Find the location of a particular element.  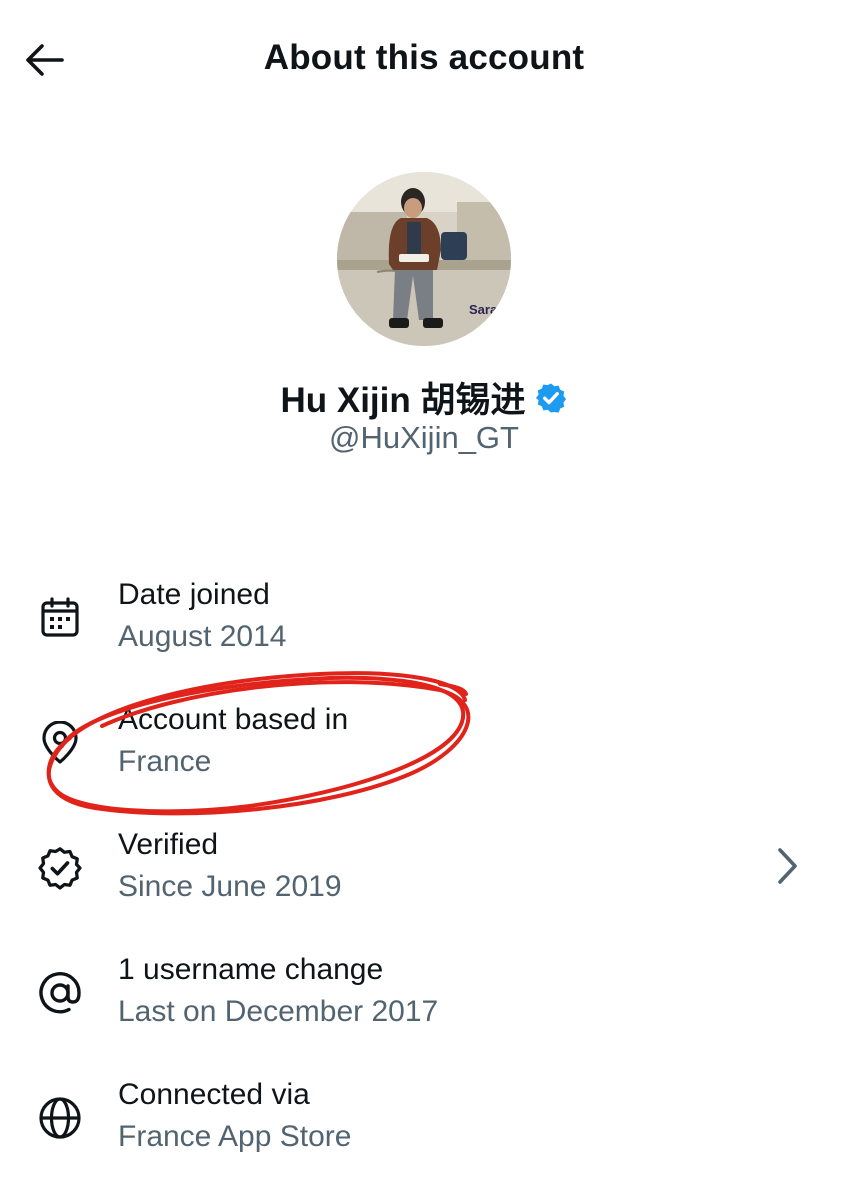

detail-connected-via: Connected via France App Store is located at coordinates (424, 1133).